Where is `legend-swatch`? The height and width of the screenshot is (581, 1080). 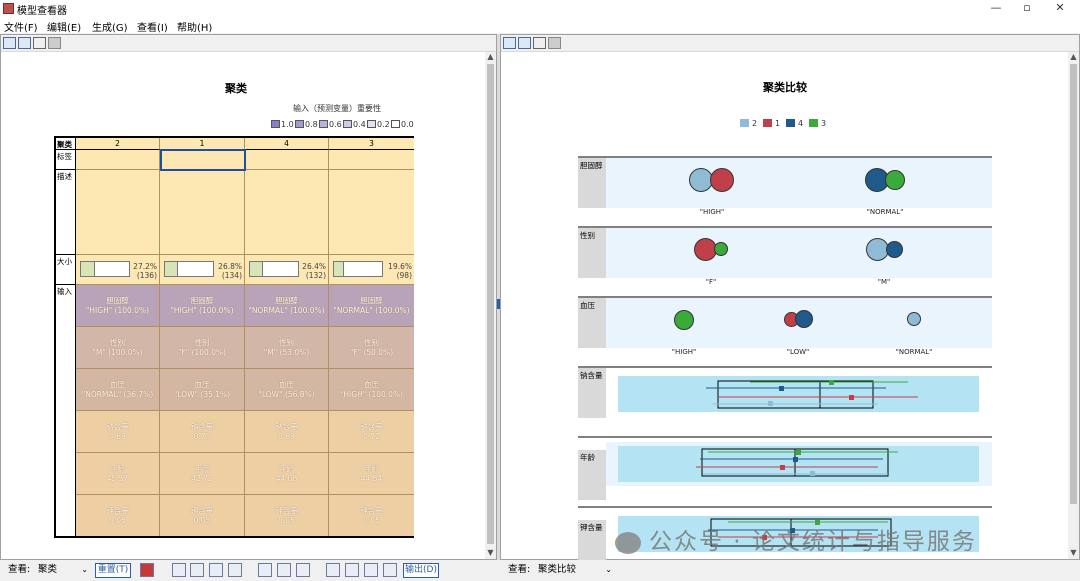
legend-swatch is located at coordinates (347, 124).